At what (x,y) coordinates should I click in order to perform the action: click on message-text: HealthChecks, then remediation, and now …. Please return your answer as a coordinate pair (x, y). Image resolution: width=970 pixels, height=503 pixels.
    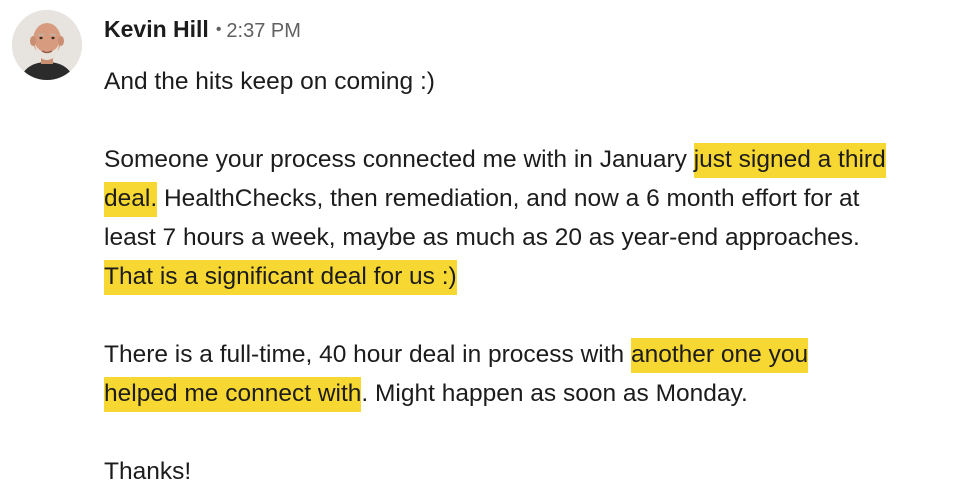
    Looking at the image, I should click on (508, 198).